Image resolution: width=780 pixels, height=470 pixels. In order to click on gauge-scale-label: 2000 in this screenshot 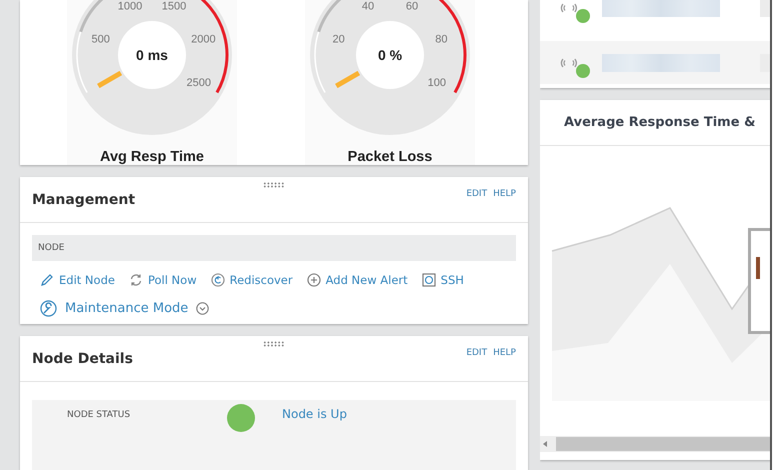, I will do `click(203, 39)`.